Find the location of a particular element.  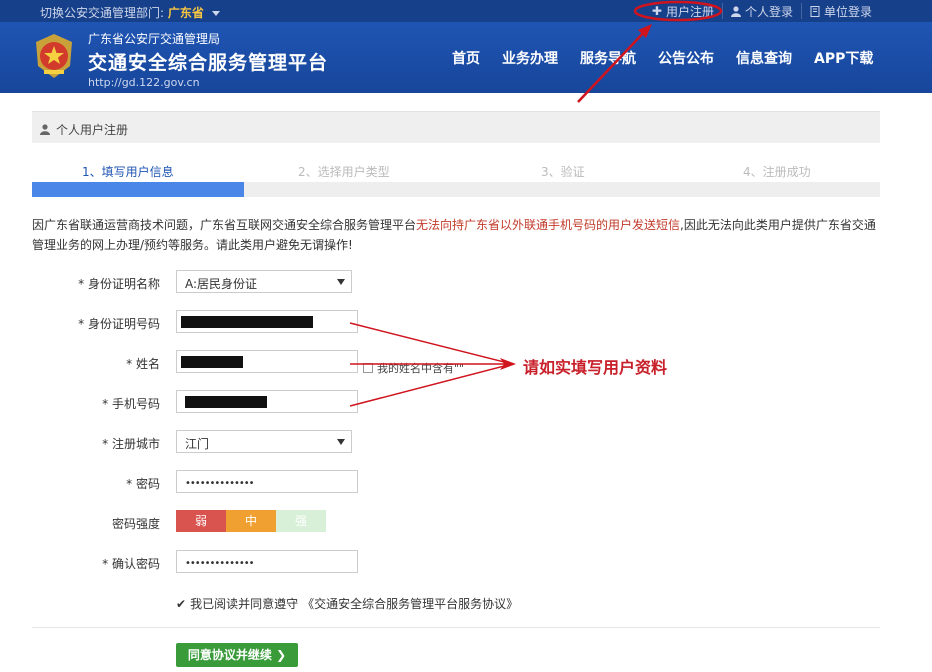

main-nav: 首页 业务办理 服务导航 公告公布 信息查询 APP下载 is located at coordinates (673, 58).